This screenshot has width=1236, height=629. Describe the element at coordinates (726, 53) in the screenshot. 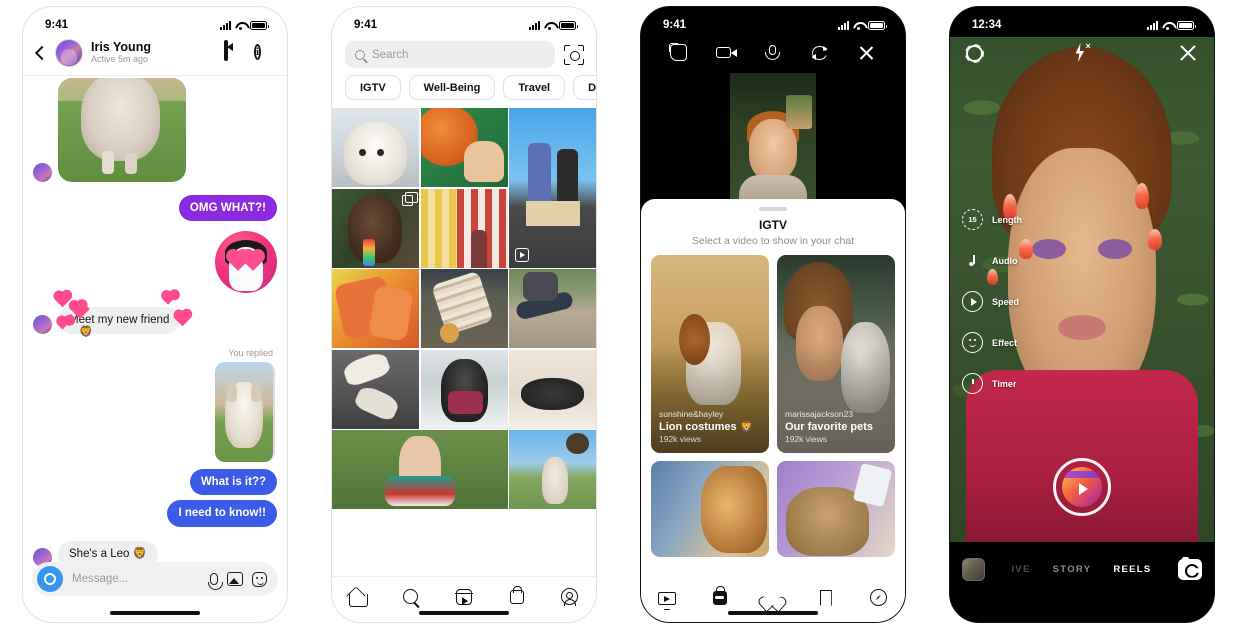

I see `camera-toggle-icon` at that location.